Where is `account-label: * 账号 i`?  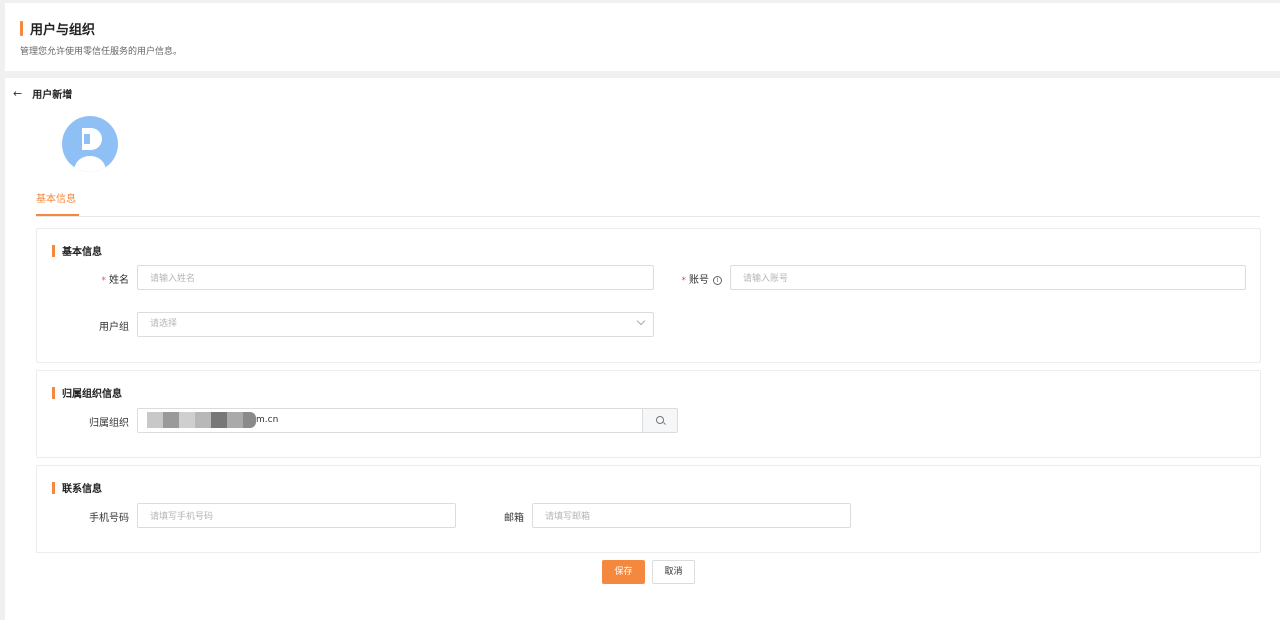
account-label: * 账号 i is located at coordinates (694, 278).